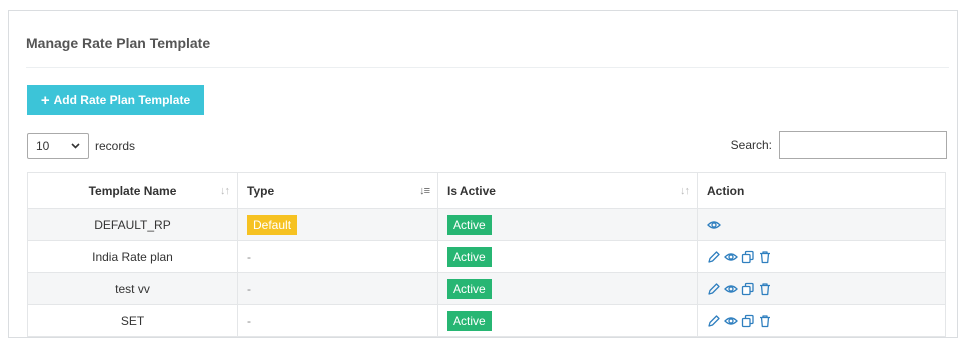  What do you see at coordinates (122, 100) in the screenshot?
I see `add-button-label: Add Rate Plan Template` at bounding box center [122, 100].